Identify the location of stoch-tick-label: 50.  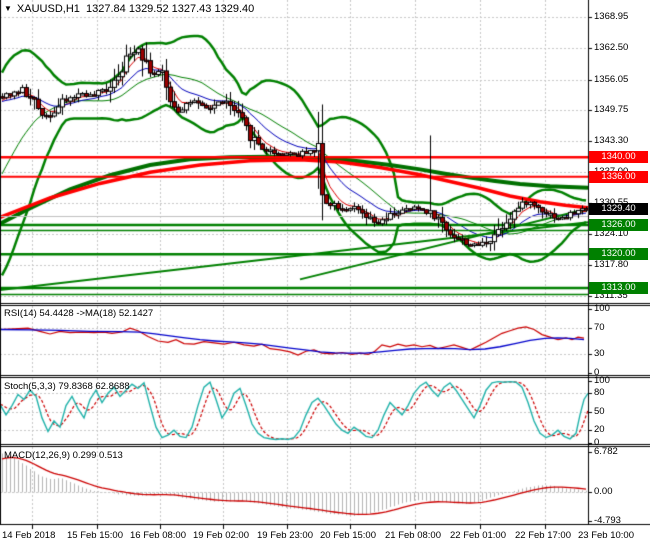
(599, 411).